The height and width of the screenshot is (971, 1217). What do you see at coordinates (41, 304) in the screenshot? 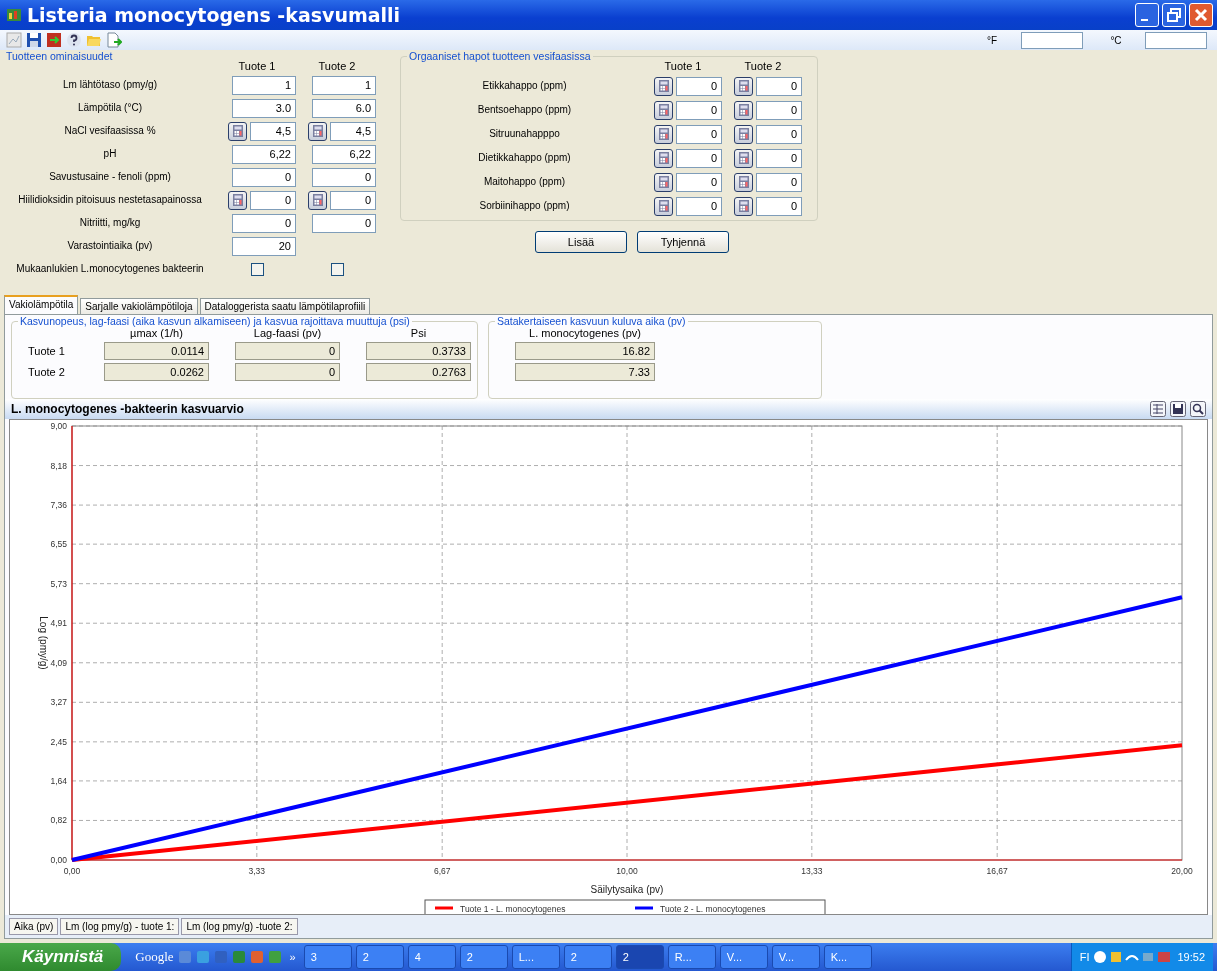
I see `tab: Vakiolämpötila` at bounding box center [41, 304].